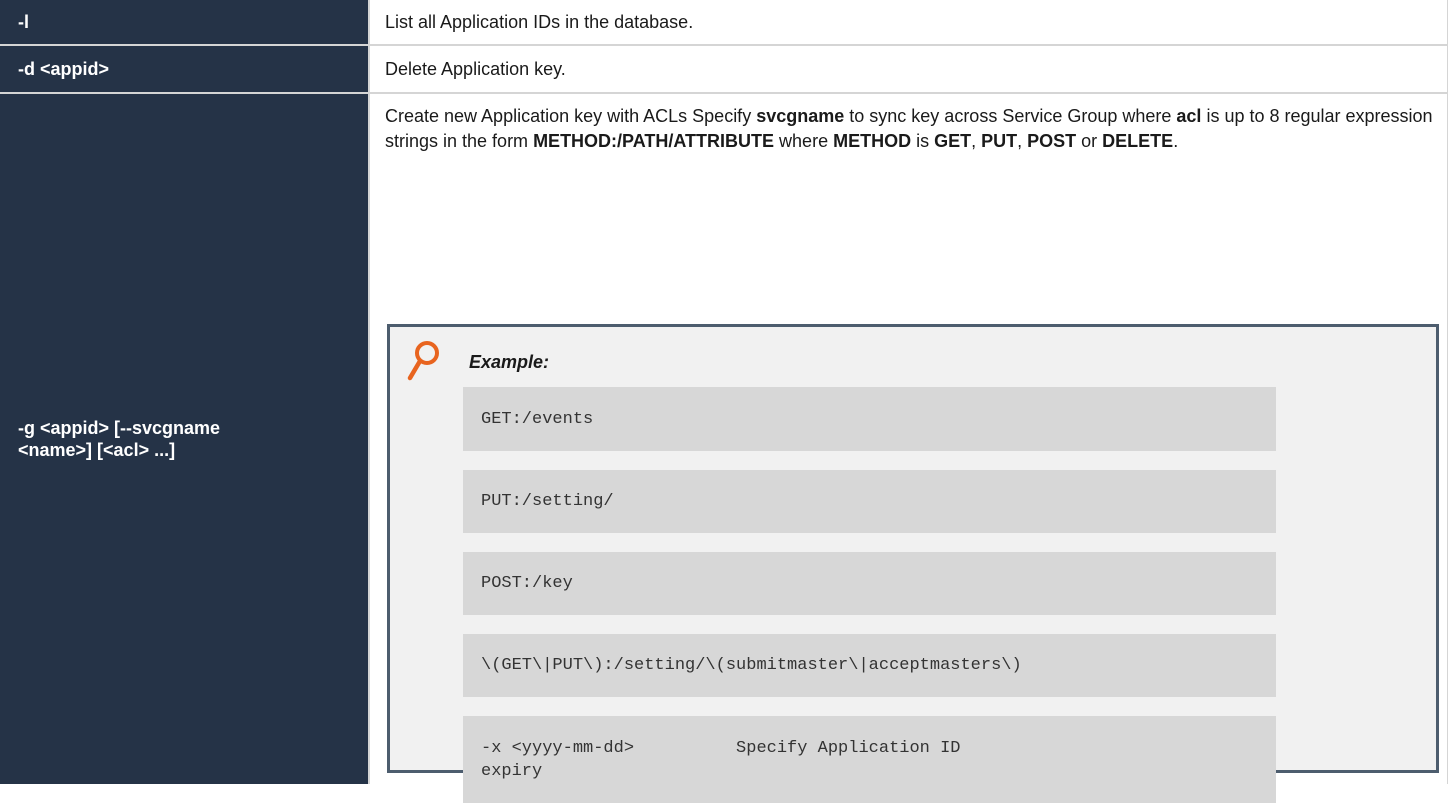 The width and height of the screenshot is (1448, 803). Describe the element at coordinates (509, 362) in the screenshot. I see `example-heading: Example:` at that location.